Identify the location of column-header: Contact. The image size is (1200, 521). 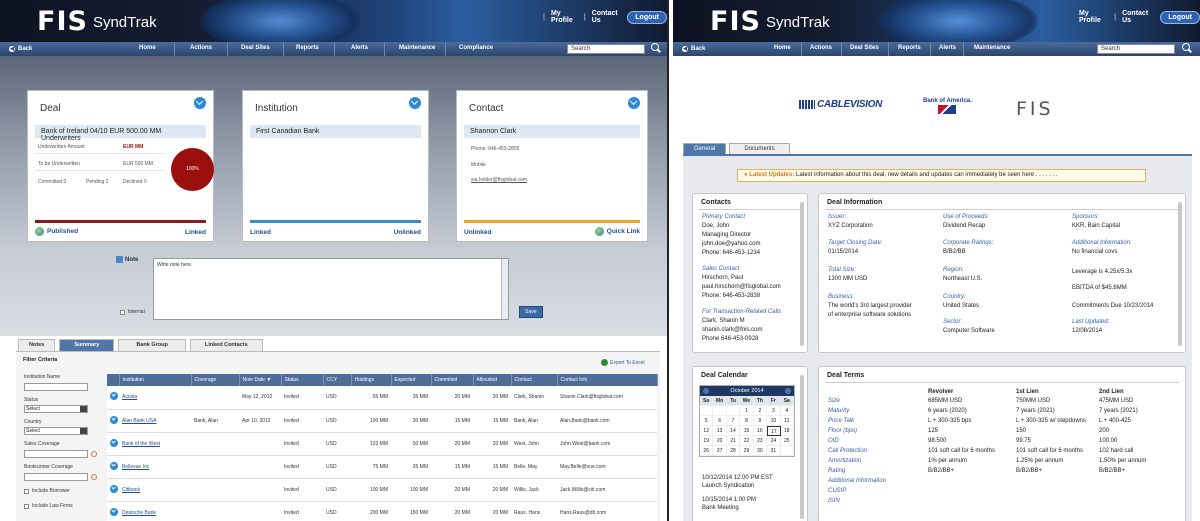
(534, 380).